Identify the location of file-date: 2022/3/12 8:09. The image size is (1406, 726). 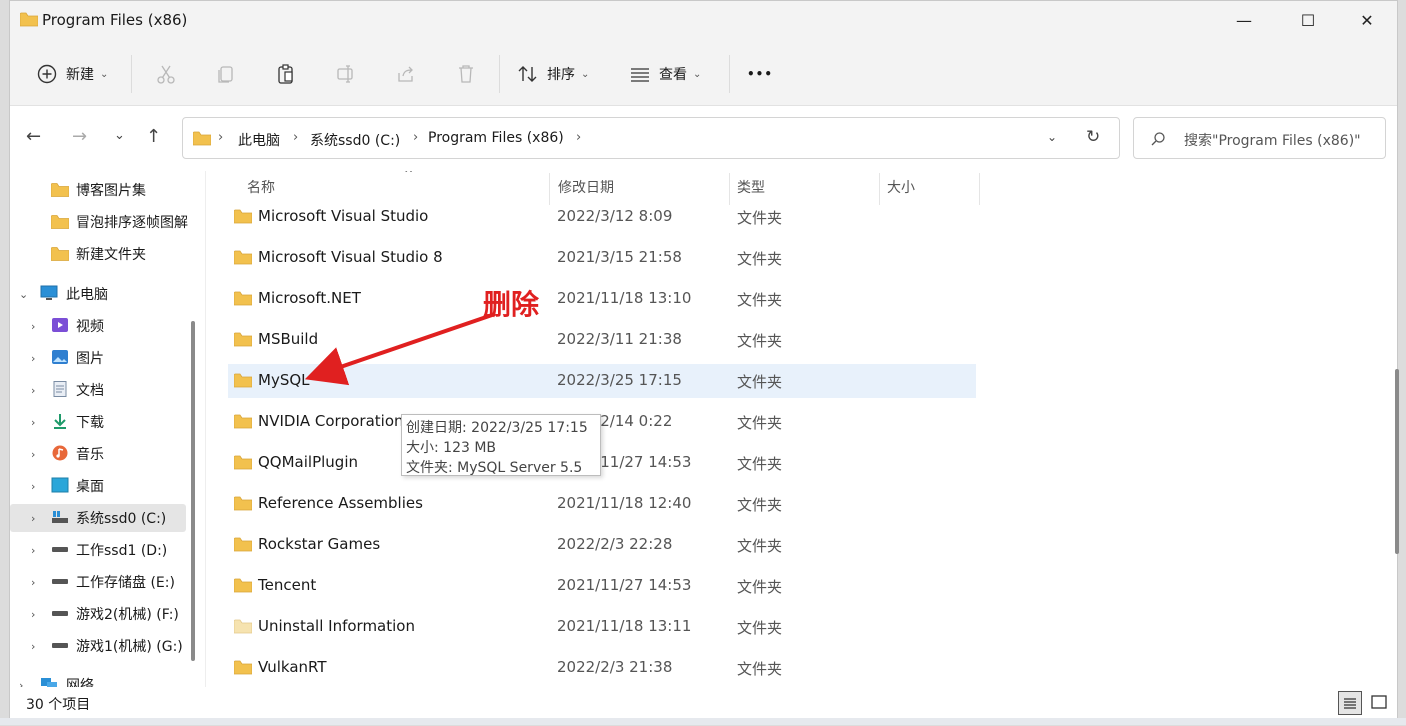
(615, 216).